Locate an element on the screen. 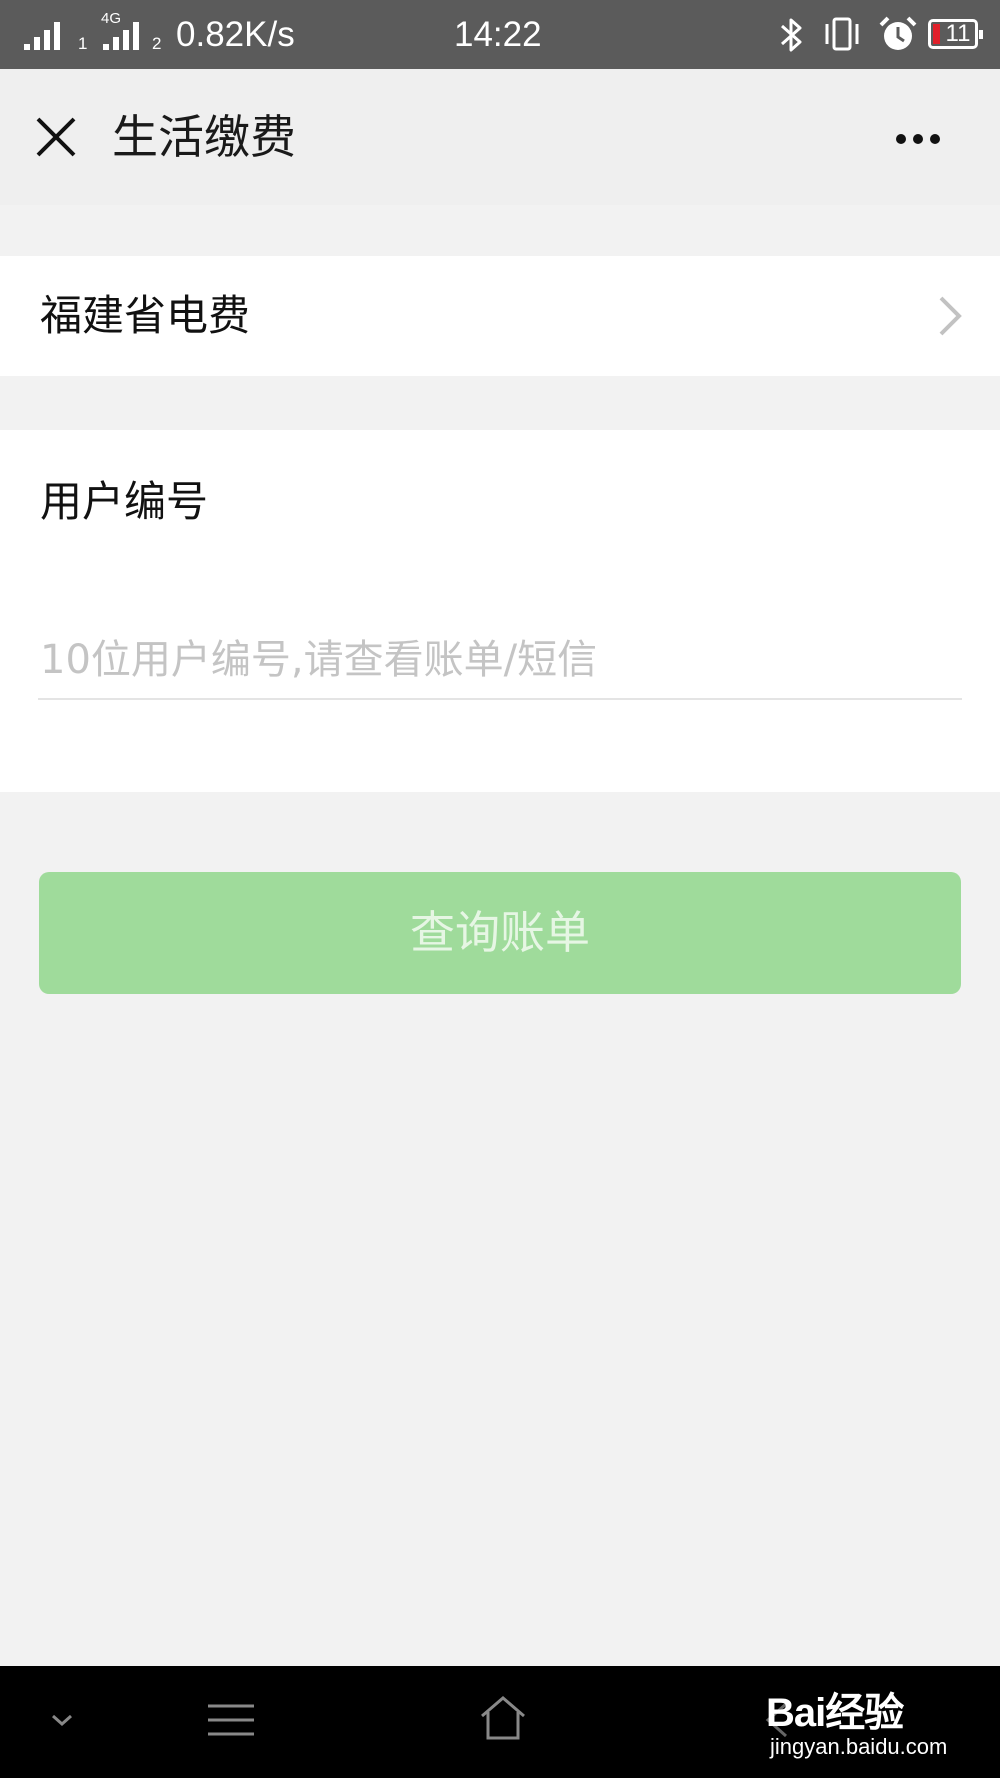  account-number-label: 用户编号 is located at coordinates (124, 501).